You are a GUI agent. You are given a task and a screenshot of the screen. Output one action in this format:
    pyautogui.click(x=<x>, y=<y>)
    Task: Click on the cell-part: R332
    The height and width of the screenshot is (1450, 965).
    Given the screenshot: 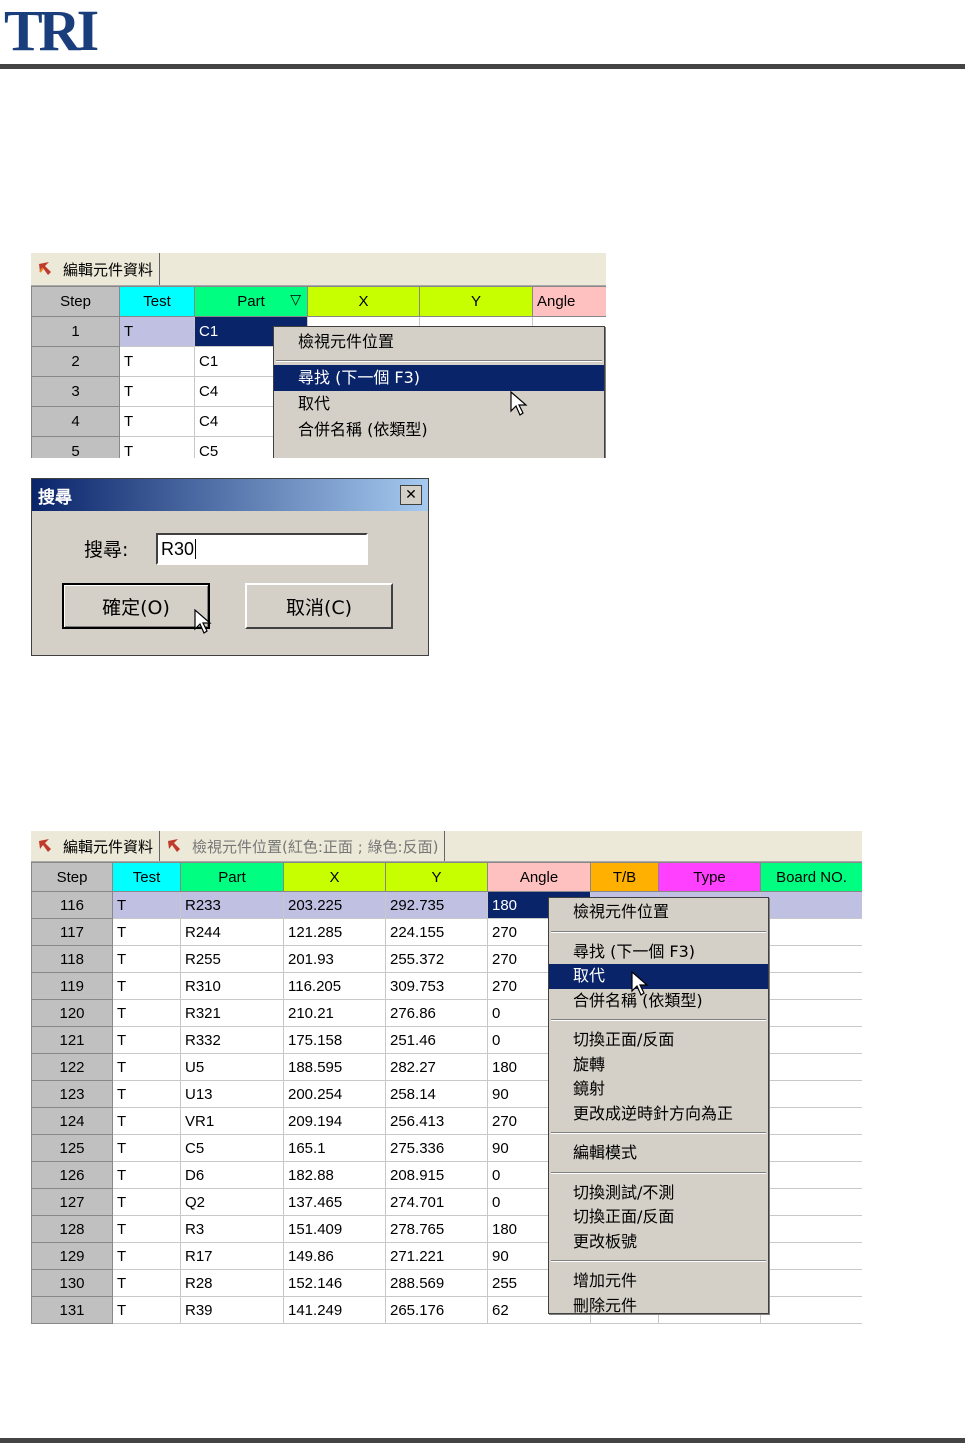 What is the action you would take?
    pyautogui.click(x=232, y=1040)
    